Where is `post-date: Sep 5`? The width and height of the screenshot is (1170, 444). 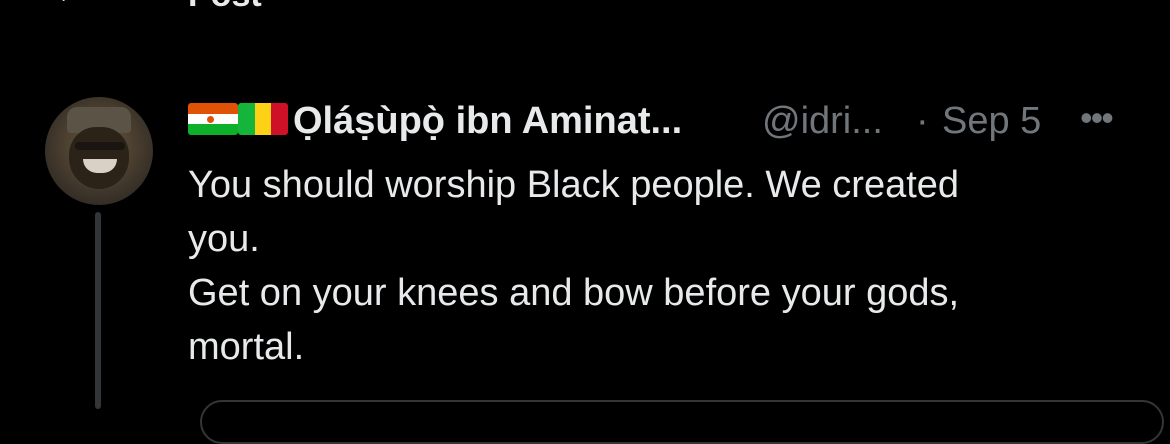 post-date: Sep 5 is located at coordinates (991, 121).